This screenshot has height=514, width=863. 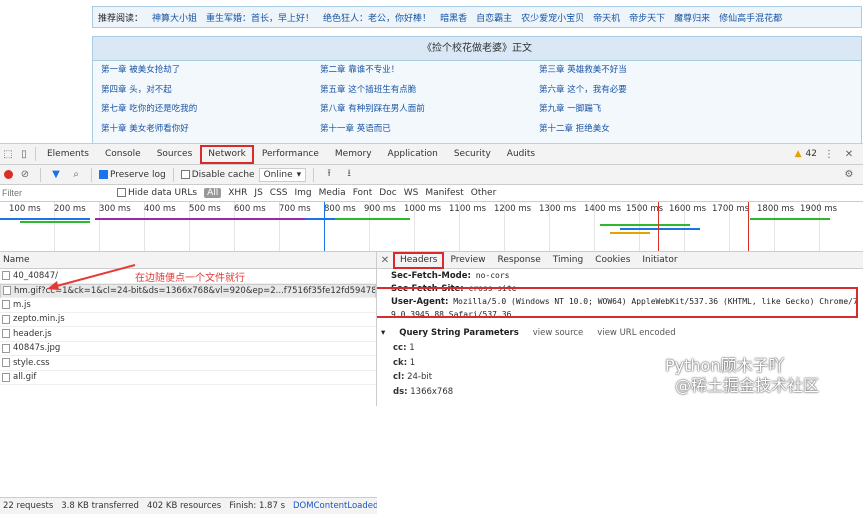 I want to click on import-icon: ⭱, so click(x=329, y=175).